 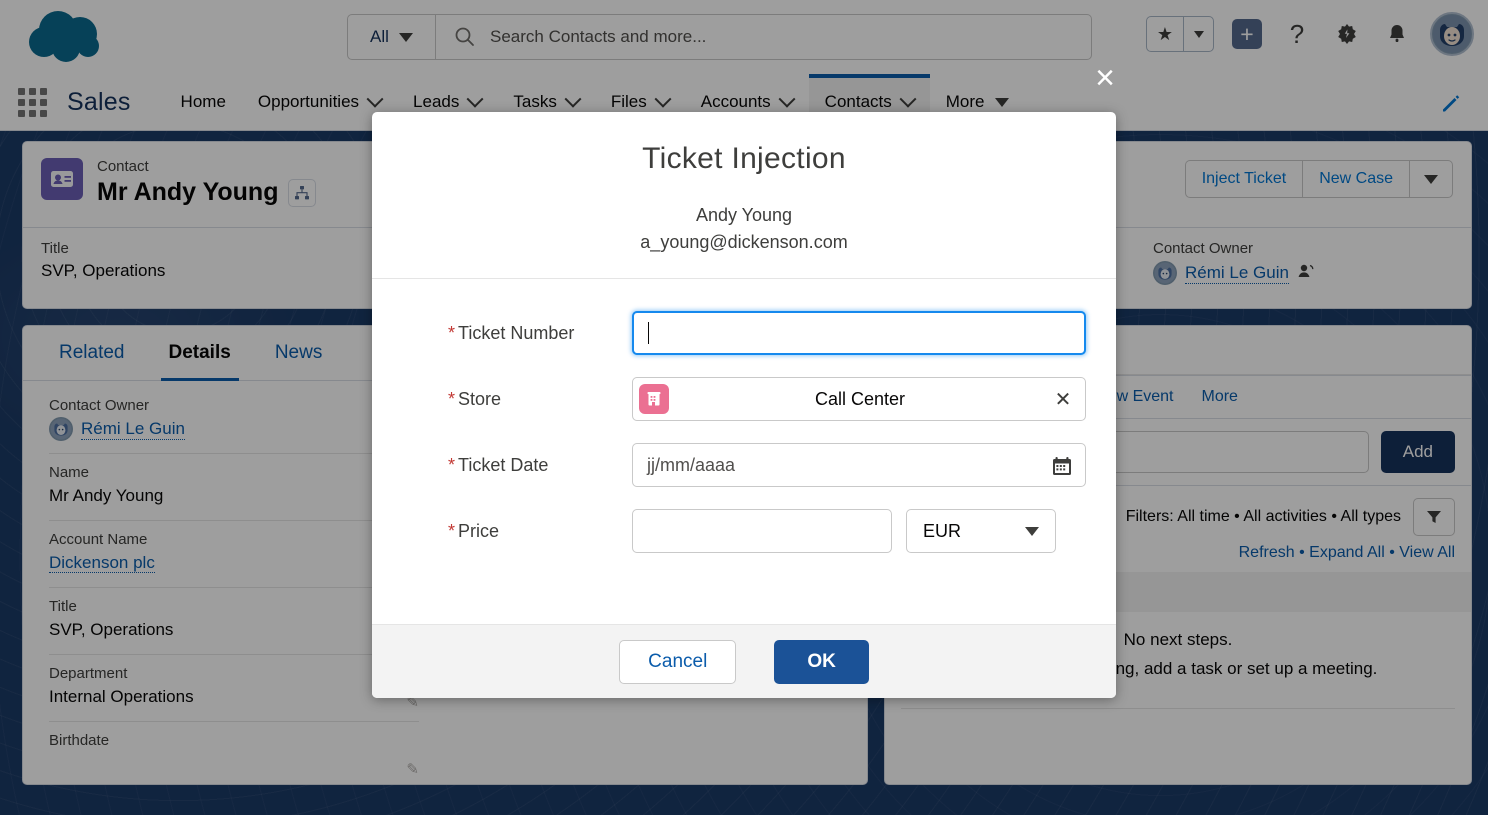 What do you see at coordinates (744, 661) in the screenshot?
I see `modal-footer: Cancel OK` at bounding box center [744, 661].